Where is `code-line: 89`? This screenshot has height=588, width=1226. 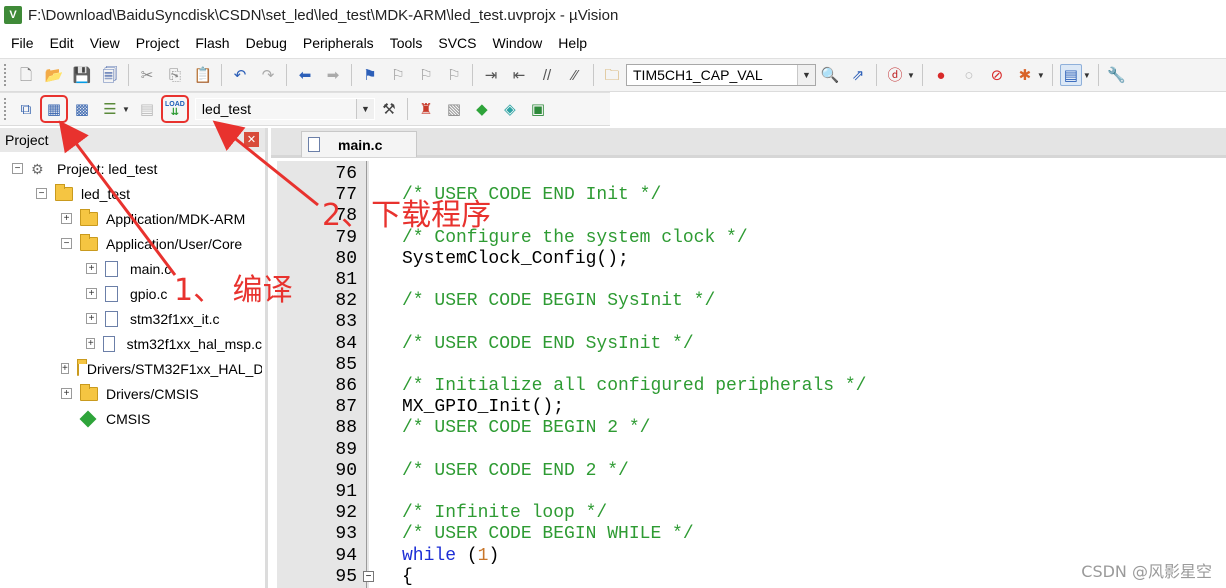 code-line: 89 is located at coordinates (748, 450).